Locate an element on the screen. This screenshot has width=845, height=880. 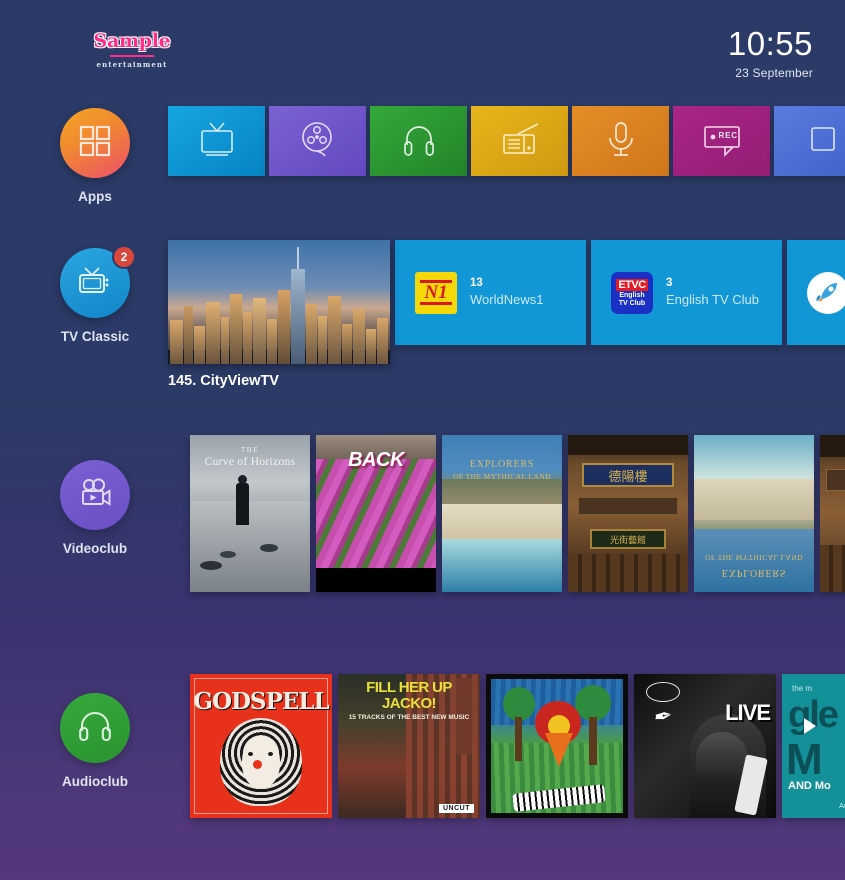
microphone-icon is located at coordinates (621, 141).